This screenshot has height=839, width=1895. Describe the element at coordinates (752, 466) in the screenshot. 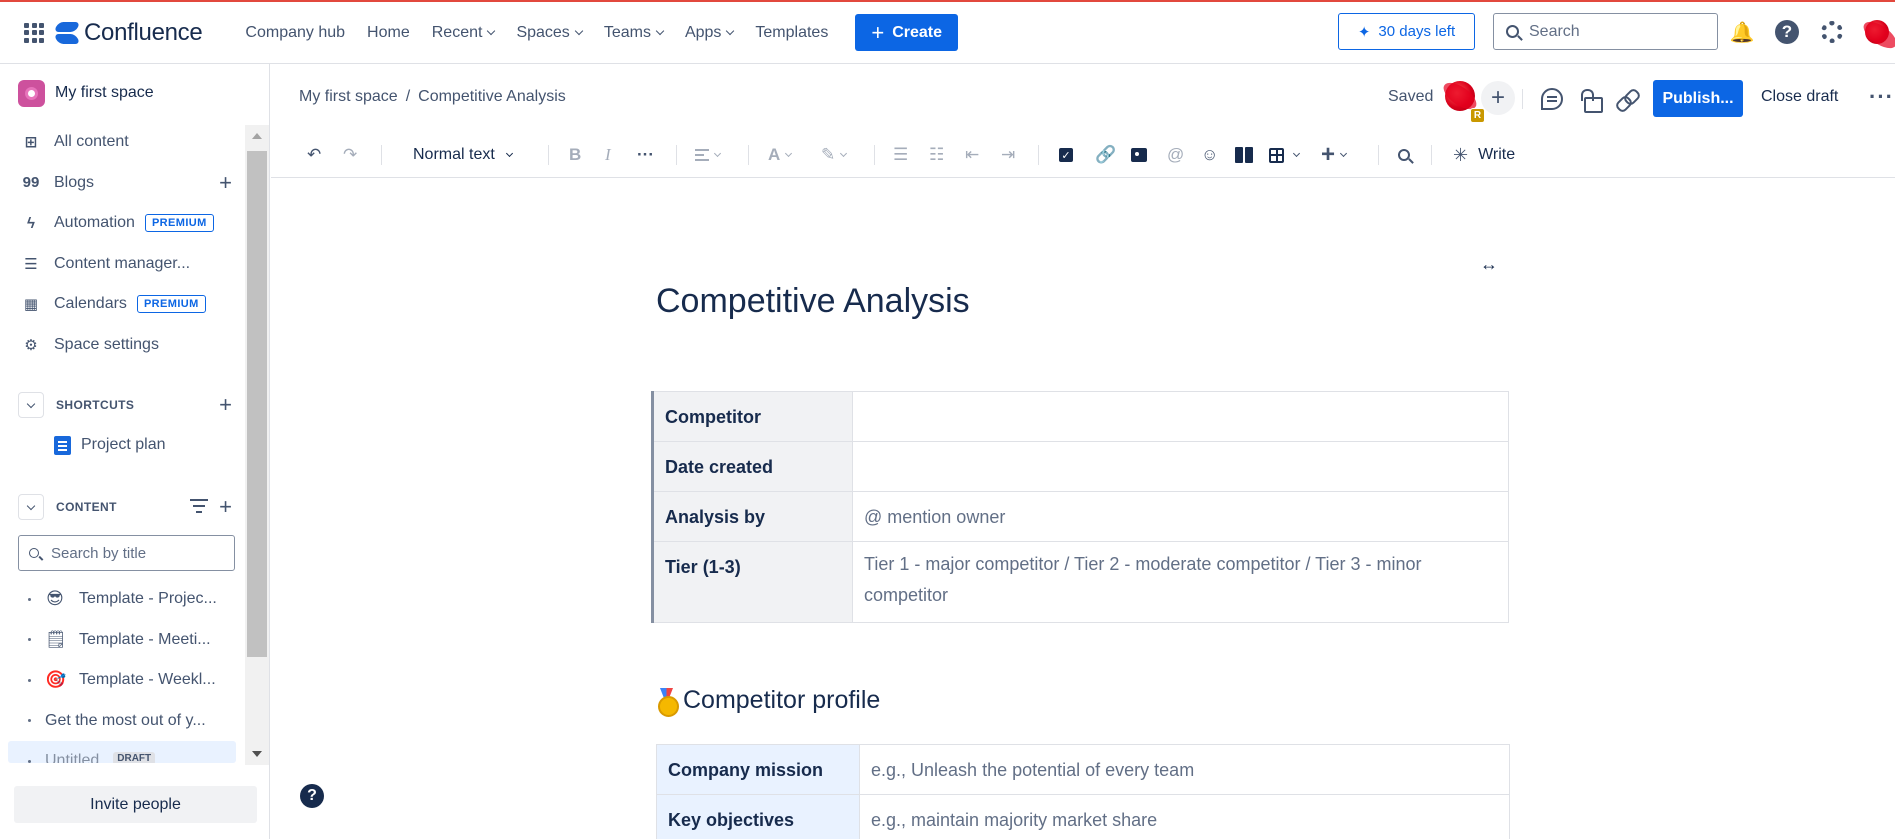

I see `table-key-cell: Date created` at that location.